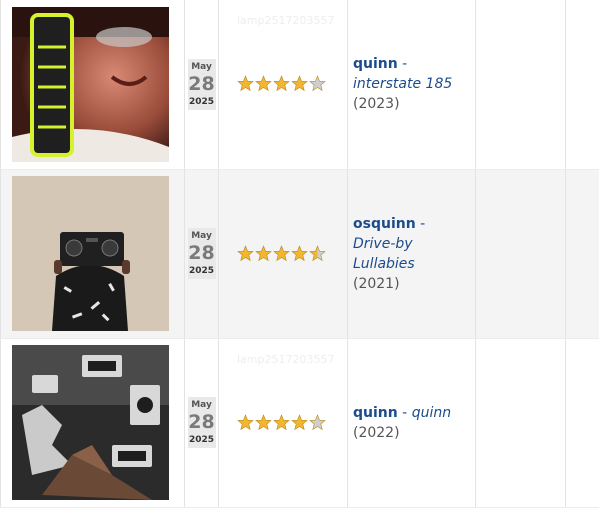 This screenshot has height=508, width=599. Describe the element at coordinates (384, 254) in the screenshot. I see `album-title-link: Drive-by Lullabies` at that location.